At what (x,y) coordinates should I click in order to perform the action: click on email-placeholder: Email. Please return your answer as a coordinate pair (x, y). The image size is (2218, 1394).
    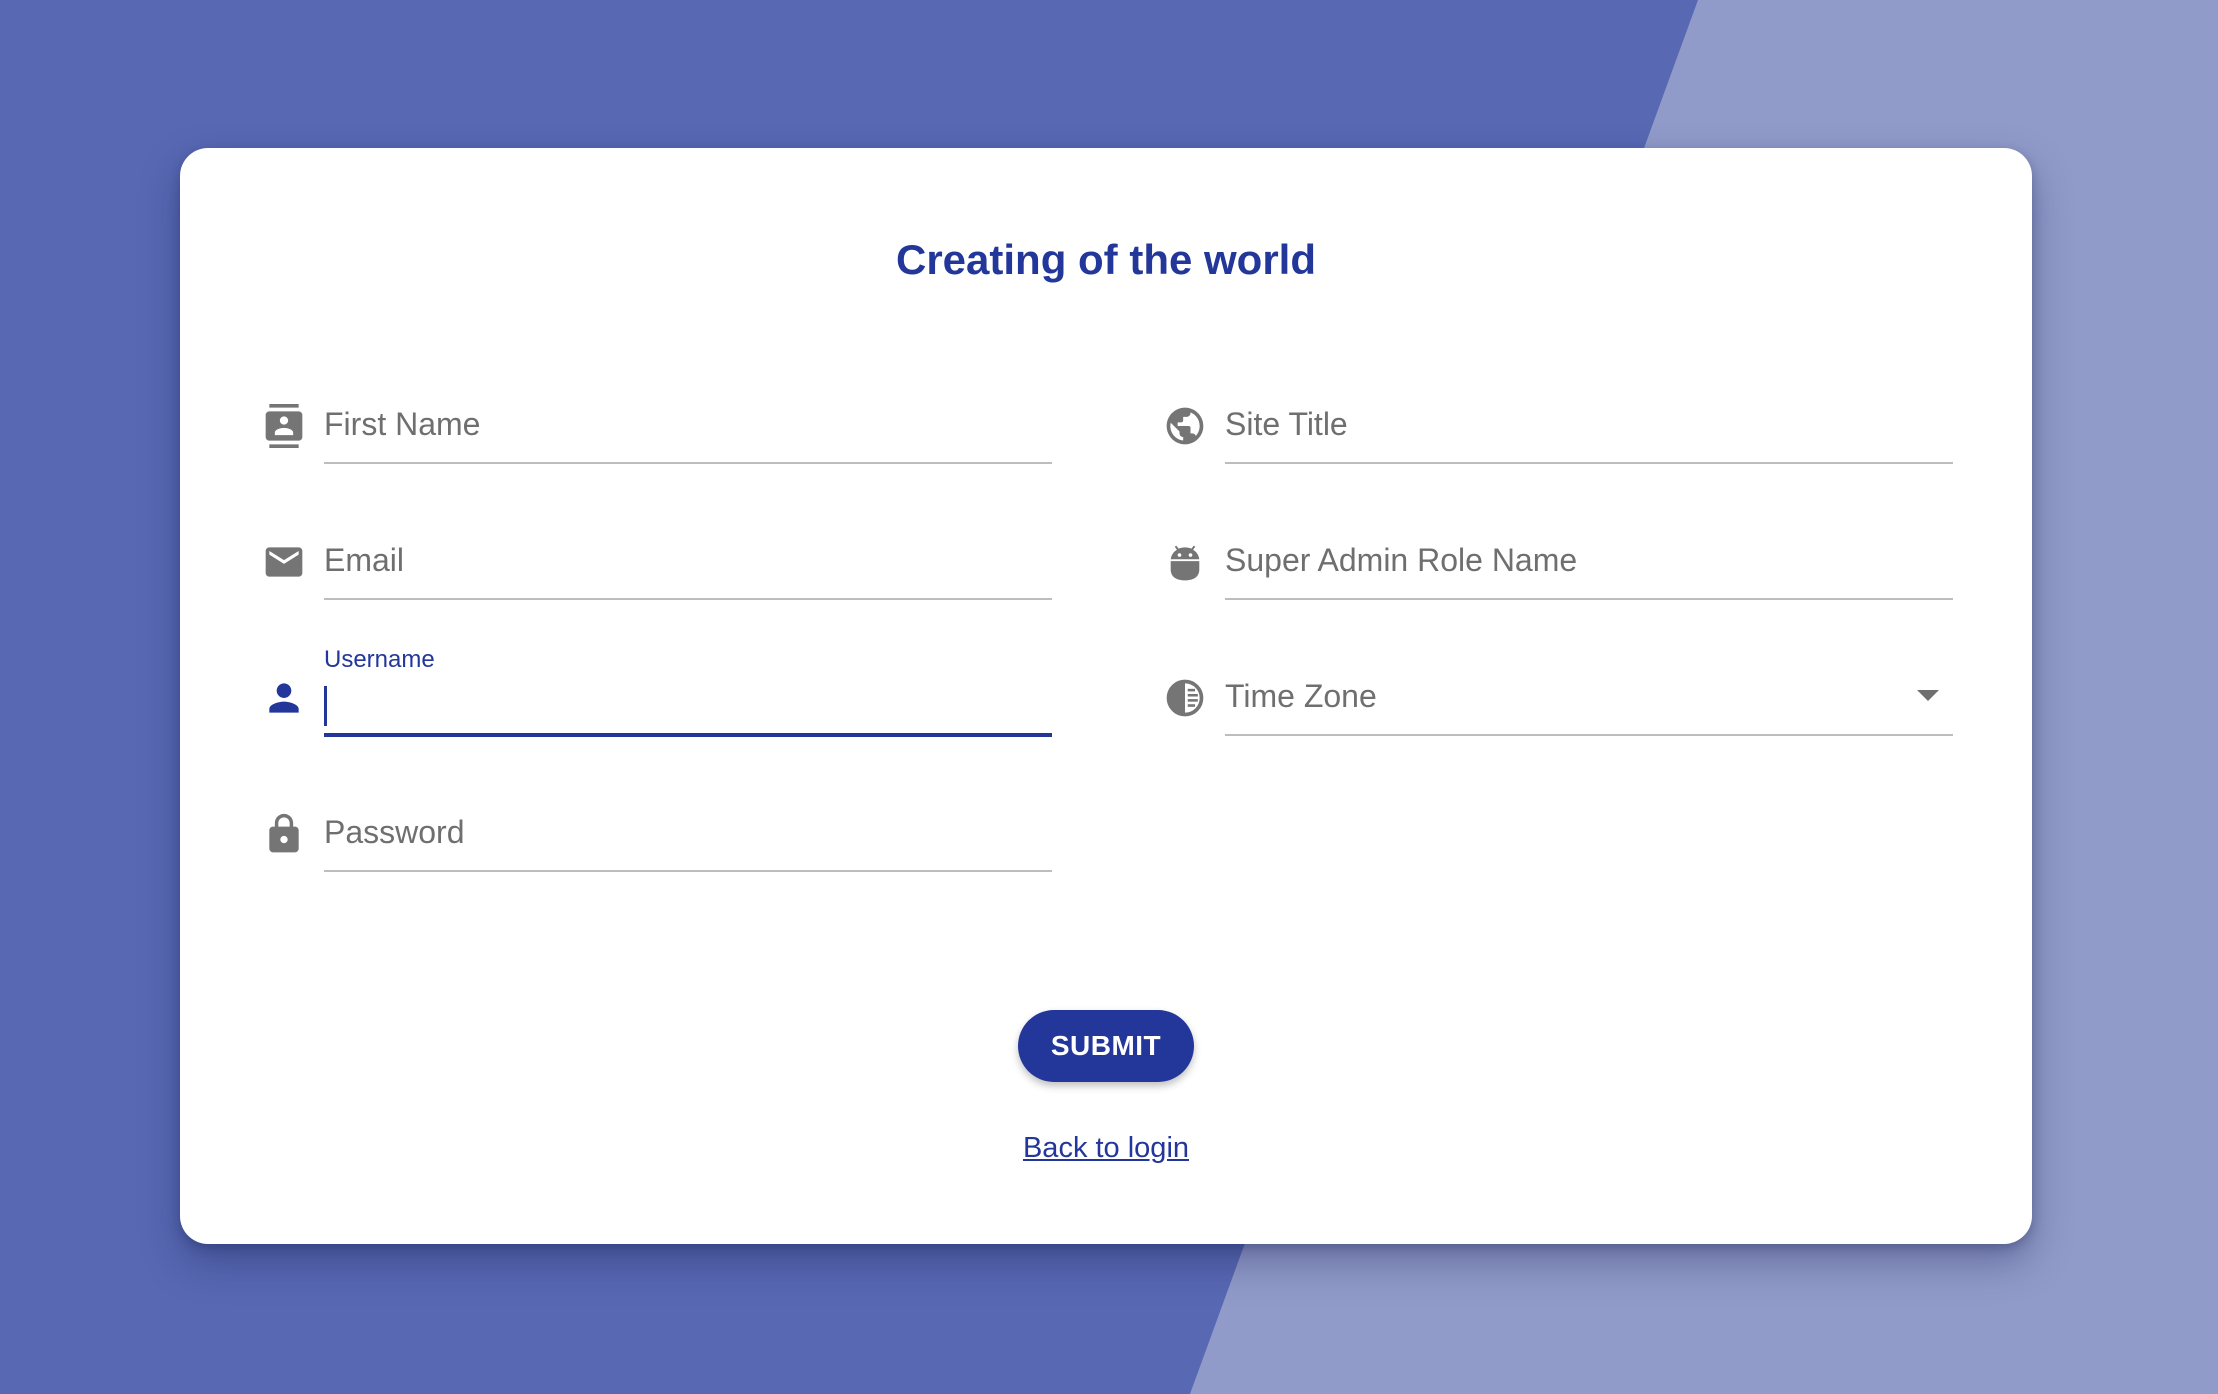
    Looking at the image, I should click on (364, 560).